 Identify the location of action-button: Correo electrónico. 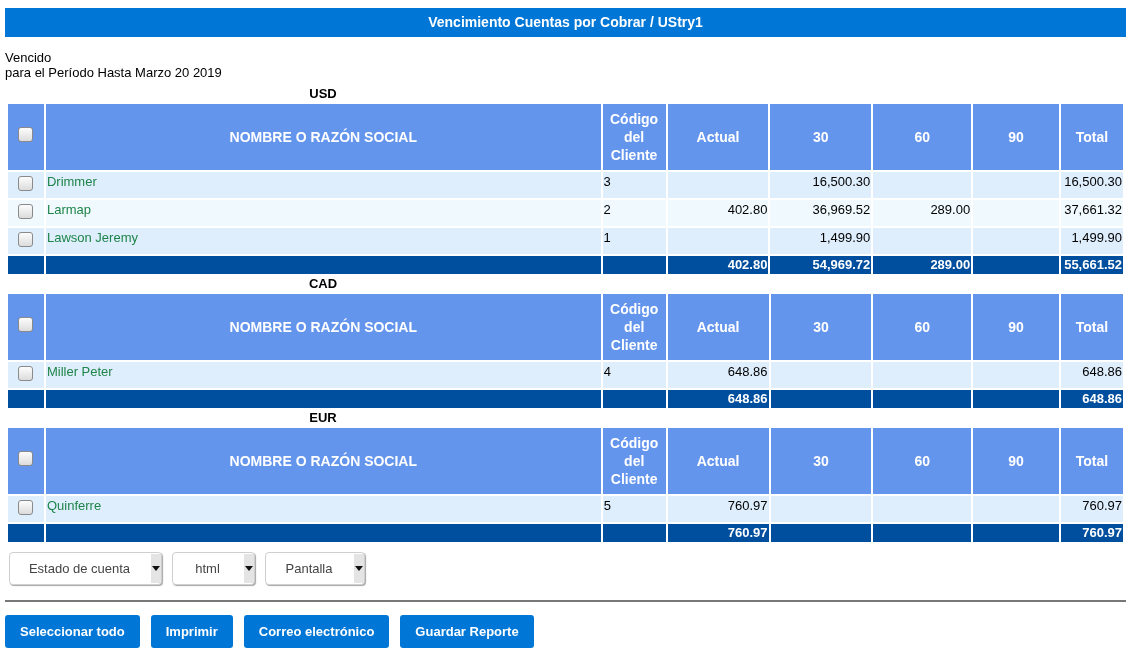
(316, 631).